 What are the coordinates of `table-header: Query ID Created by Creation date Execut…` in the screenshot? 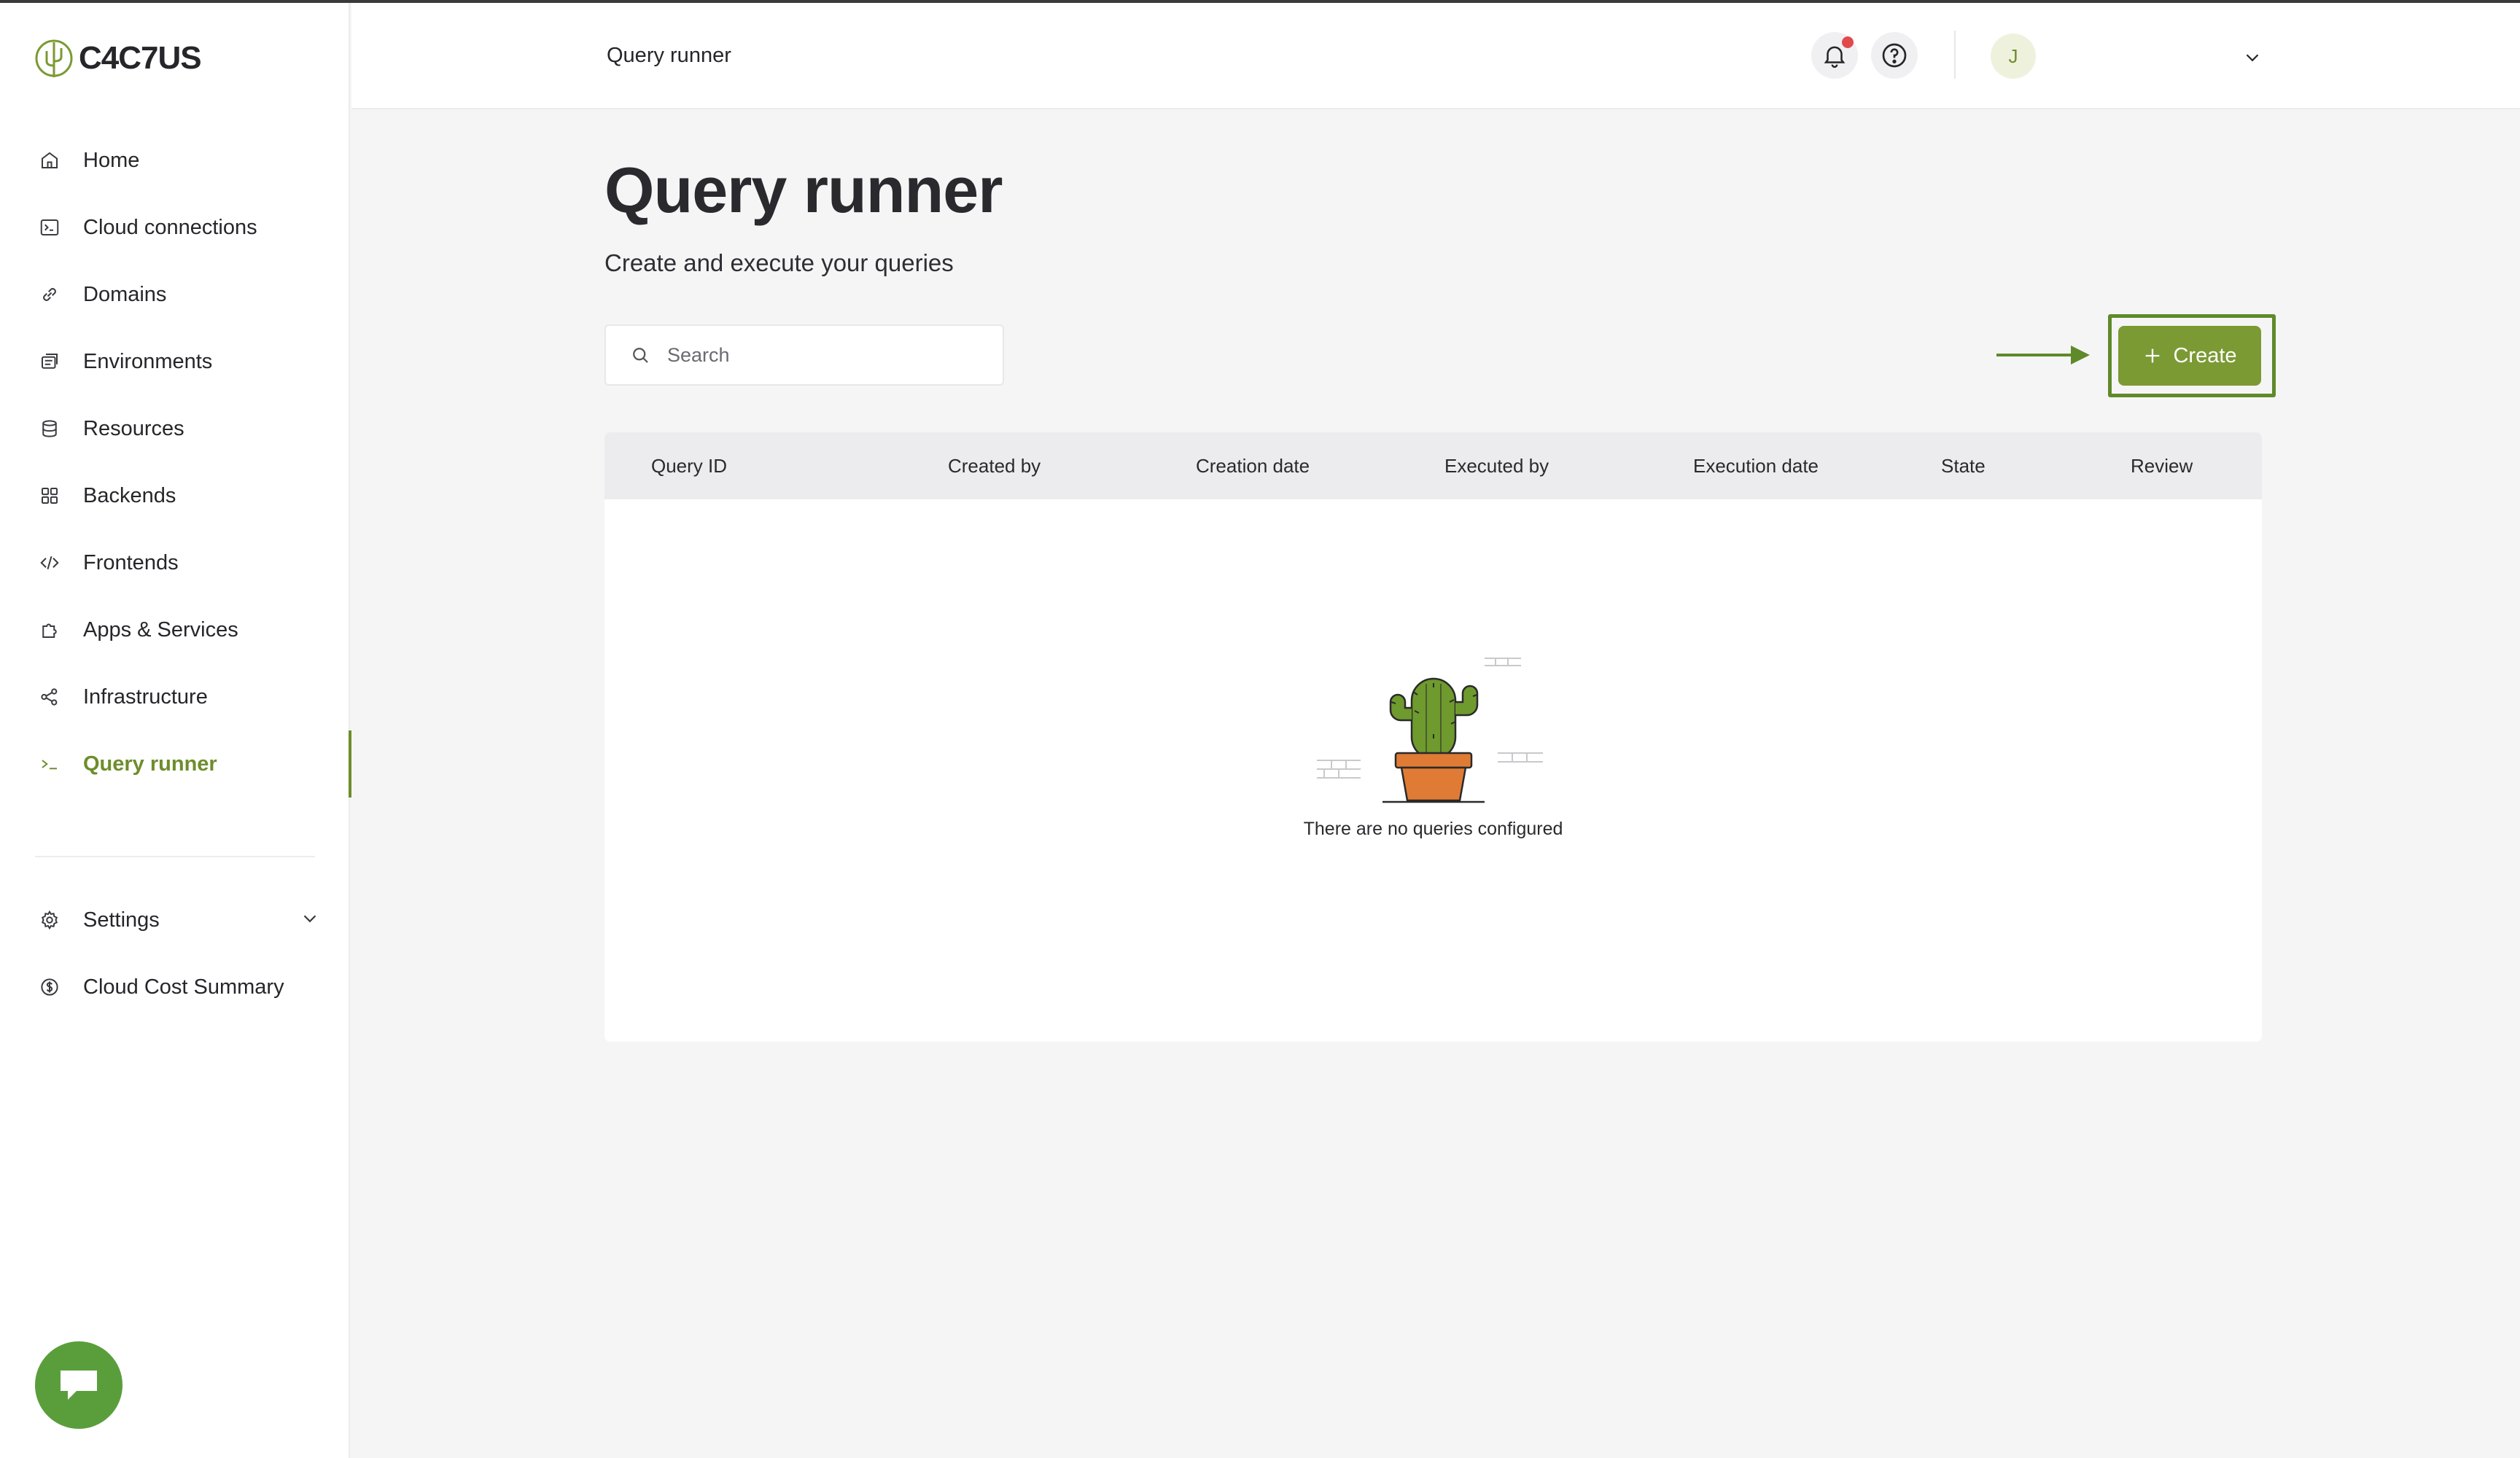 It's located at (1433, 465).